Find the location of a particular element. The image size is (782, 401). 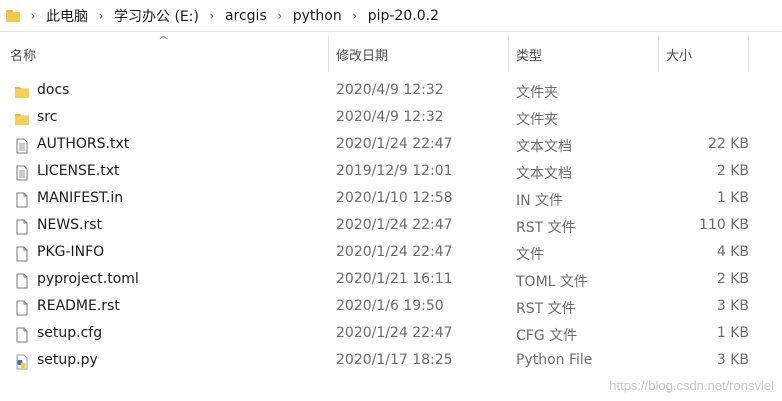

file-type: IN 文件 is located at coordinates (540, 201).